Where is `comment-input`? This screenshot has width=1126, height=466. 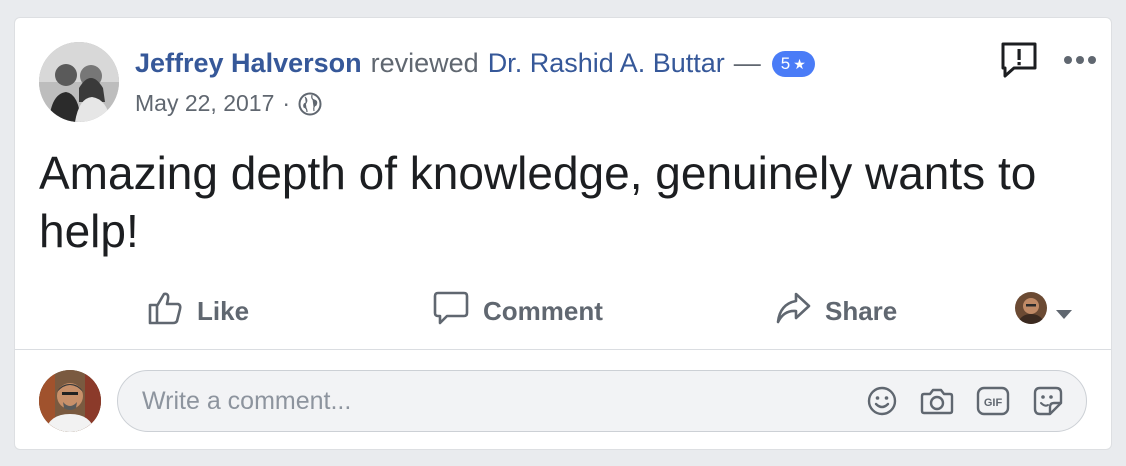 comment-input is located at coordinates (503, 401).